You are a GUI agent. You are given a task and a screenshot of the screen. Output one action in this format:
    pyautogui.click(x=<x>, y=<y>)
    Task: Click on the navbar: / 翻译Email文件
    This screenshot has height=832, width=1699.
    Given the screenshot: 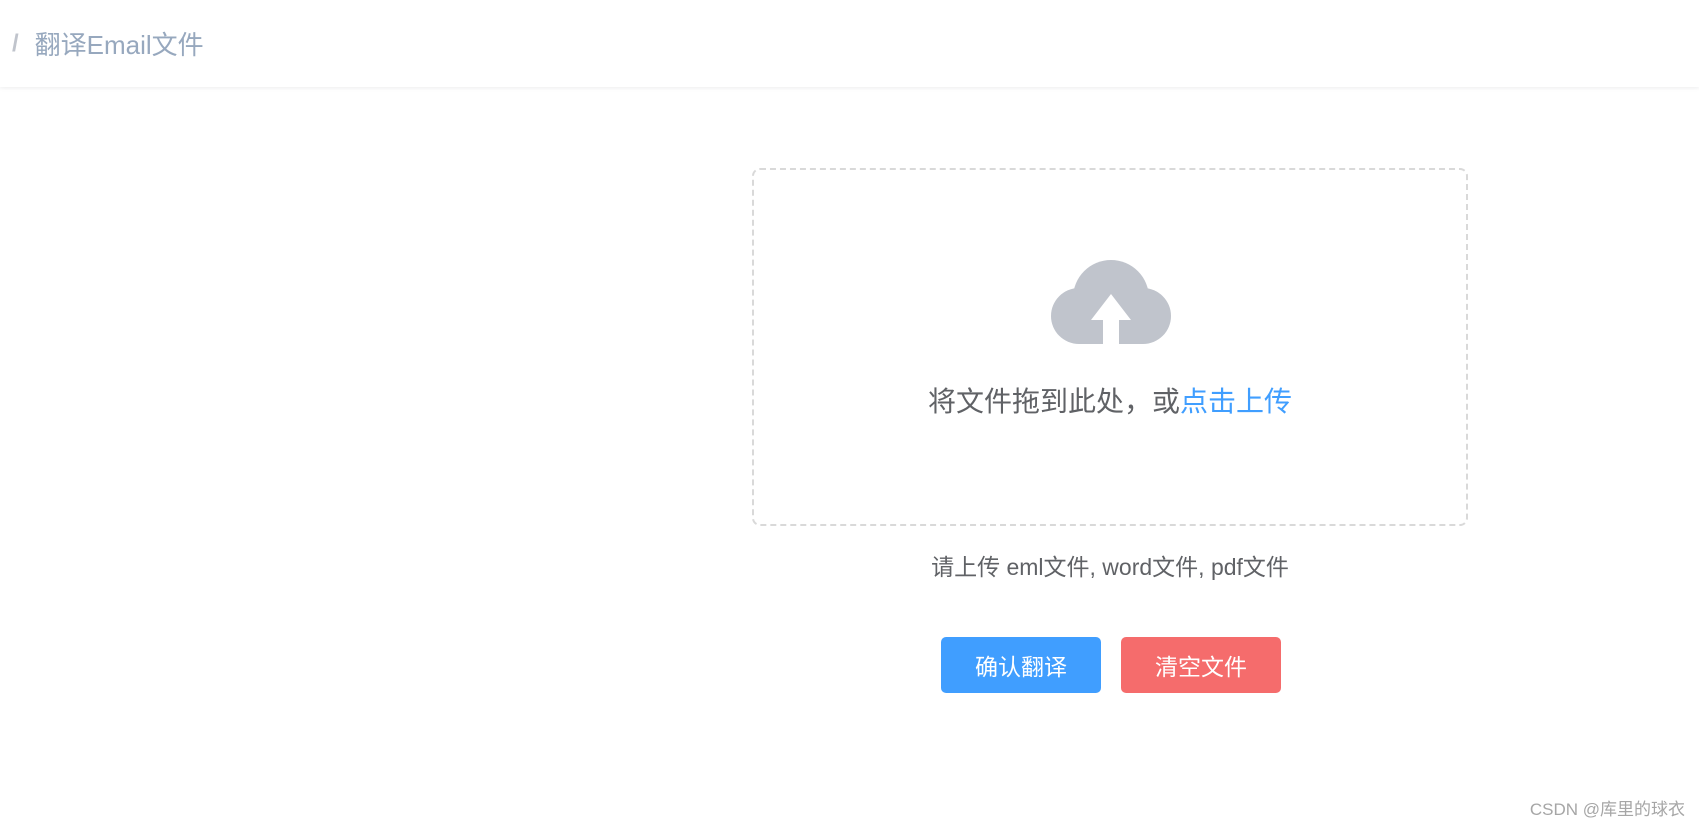 What is the action you would take?
    pyautogui.click(x=849, y=43)
    